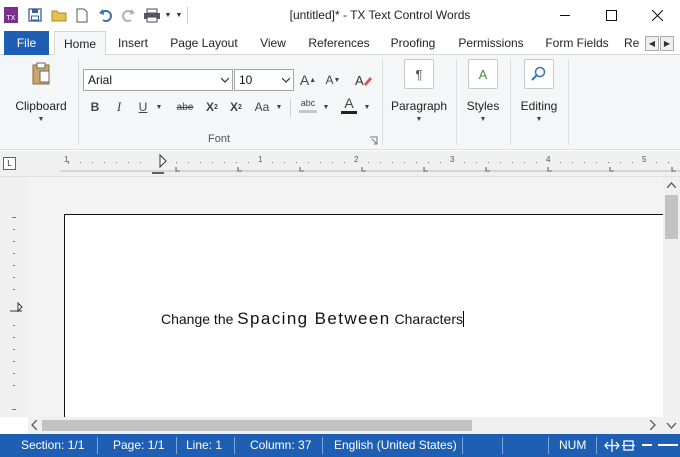 The width and height of the screenshot is (680, 457). What do you see at coordinates (262, 107) in the screenshot?
I see `change-case-button: Aa` at bounding box center [262, 107].